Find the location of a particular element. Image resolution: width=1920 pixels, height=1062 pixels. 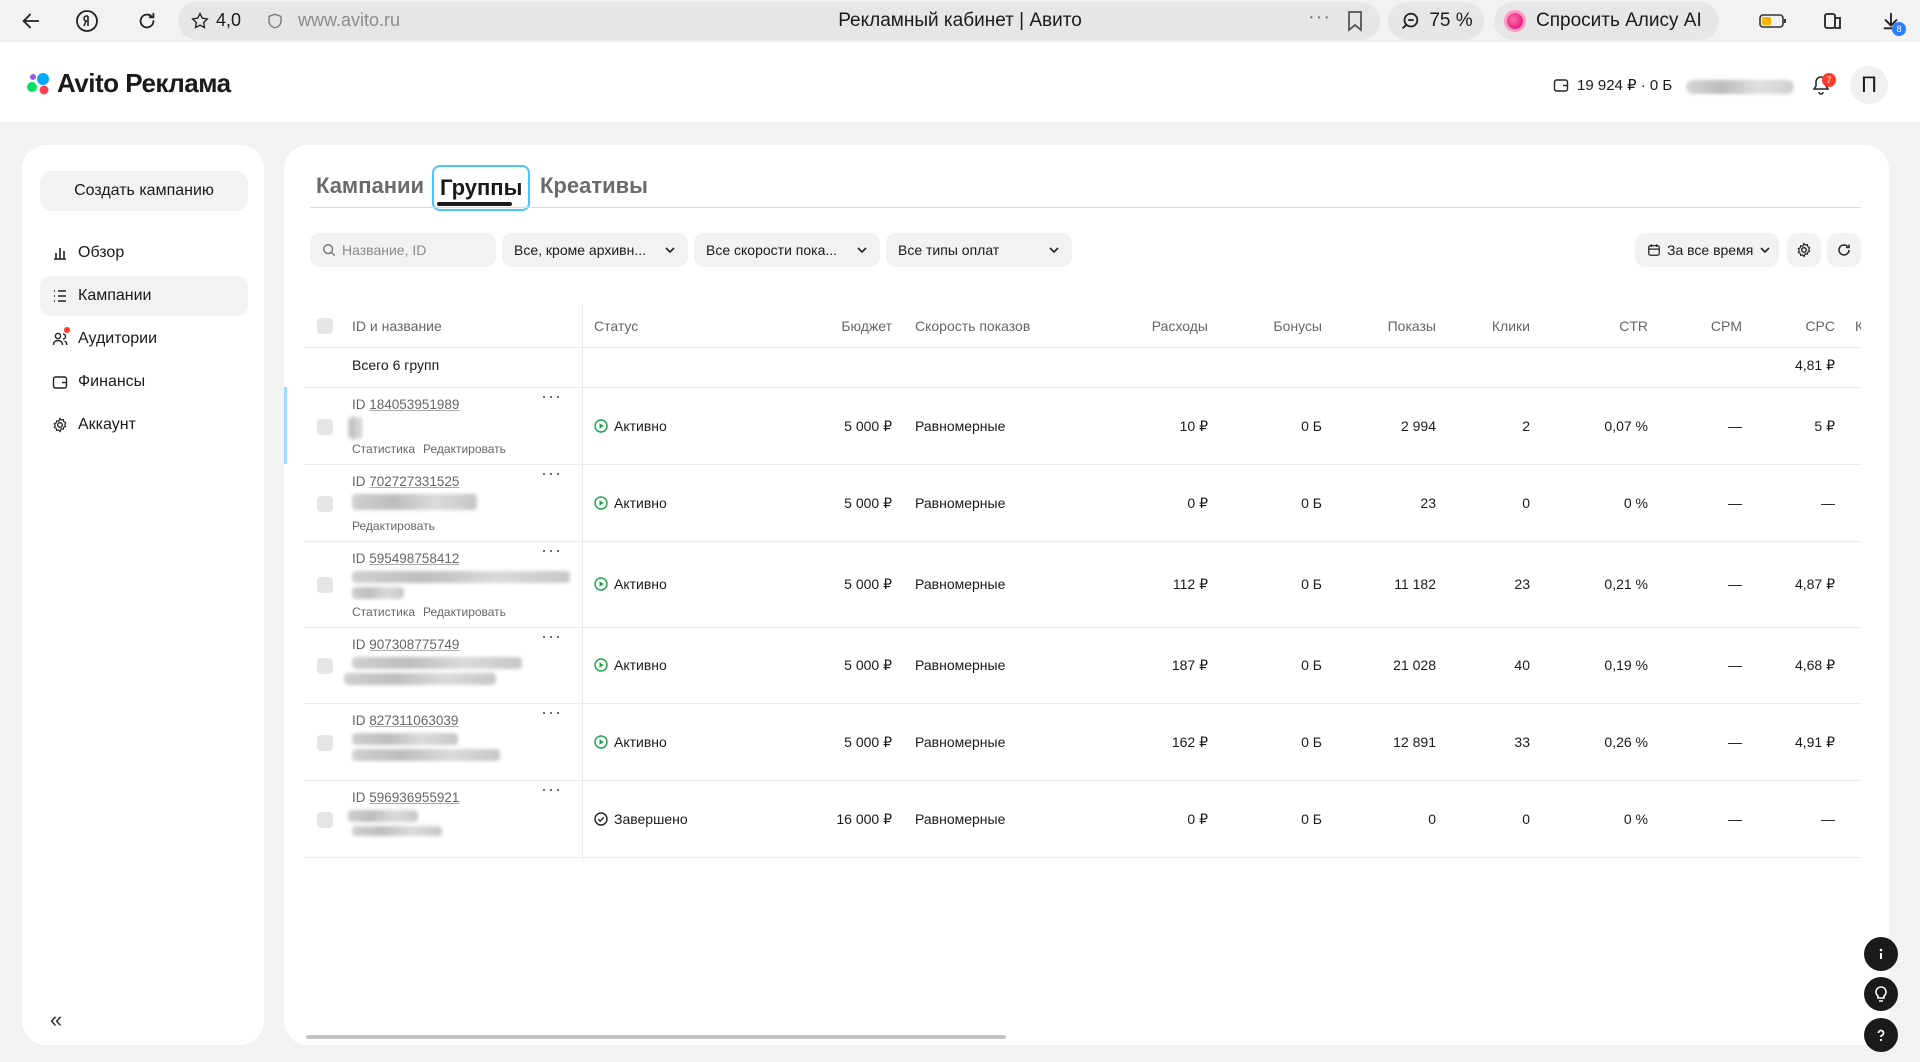

column-header-truncated: К is located at coordinates (1858, 326).